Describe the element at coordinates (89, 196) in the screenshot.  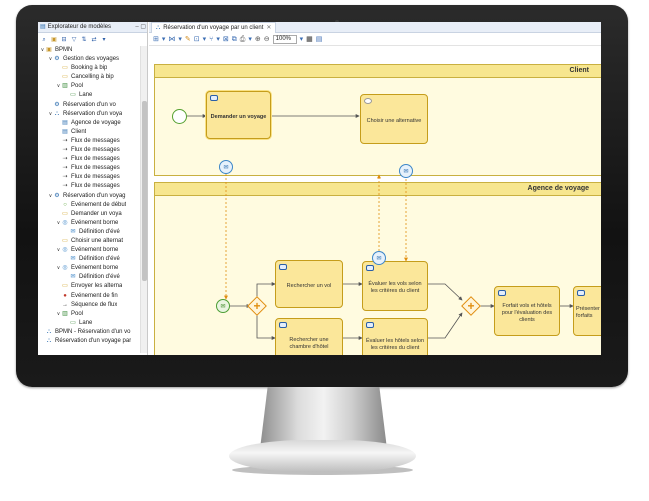
I see `tree-item: ∨ ⚙ Réservation d'un voyag` at that location.